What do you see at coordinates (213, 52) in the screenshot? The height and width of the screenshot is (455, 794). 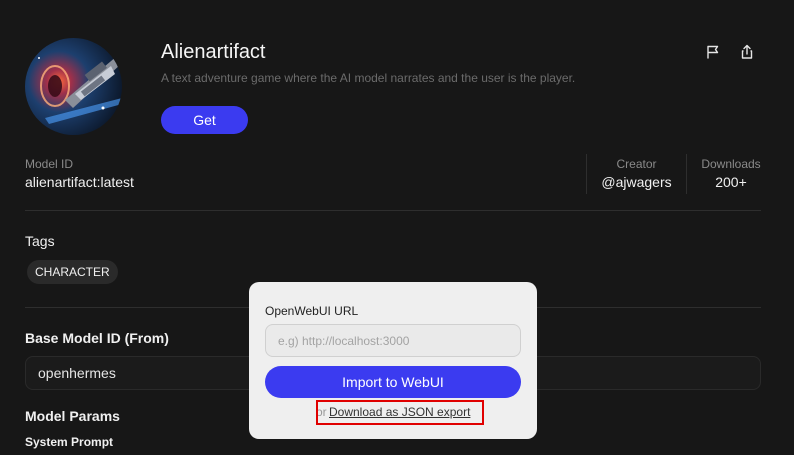 I see `model-title: Alienartifact` at bounding box center [213, 52].